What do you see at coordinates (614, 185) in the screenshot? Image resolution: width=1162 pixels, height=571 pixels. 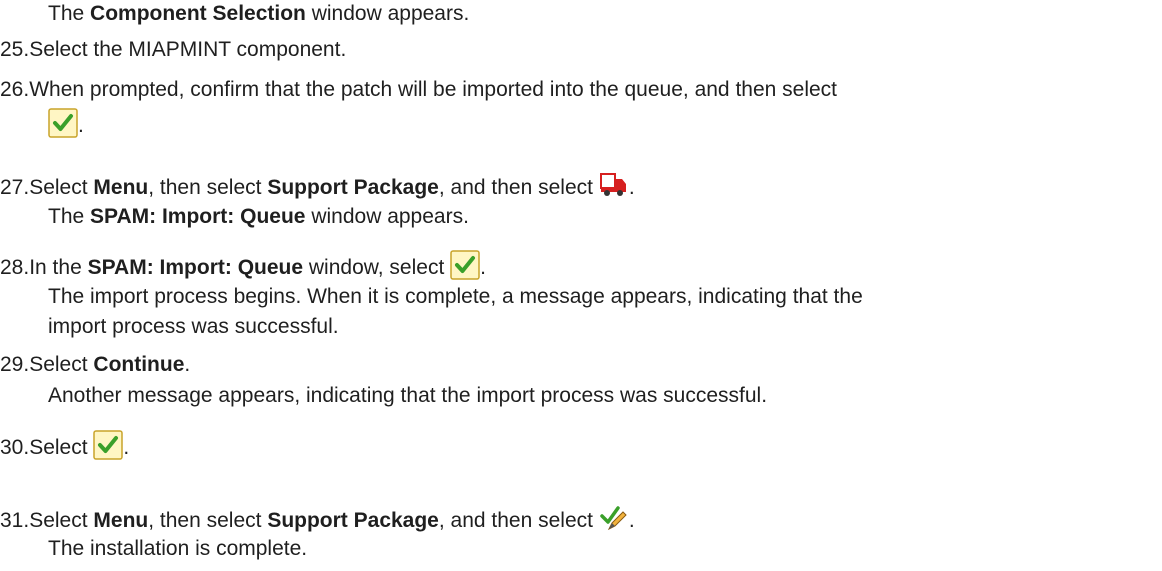 I see `truck-icon` at bounding box center [614, 185].